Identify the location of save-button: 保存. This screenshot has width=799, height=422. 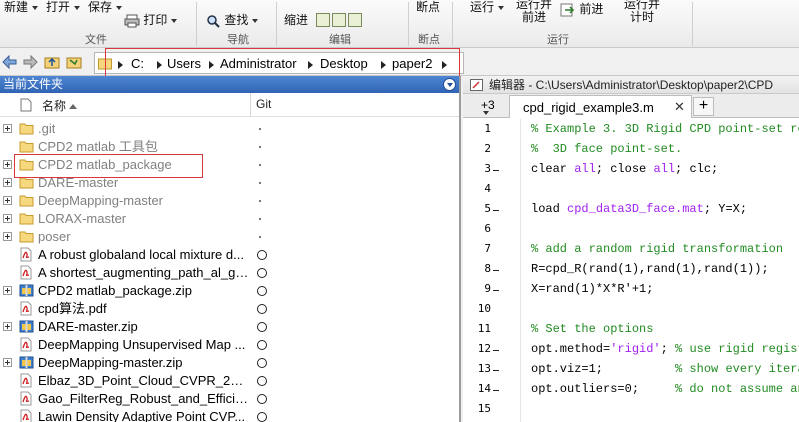
(105, 15).